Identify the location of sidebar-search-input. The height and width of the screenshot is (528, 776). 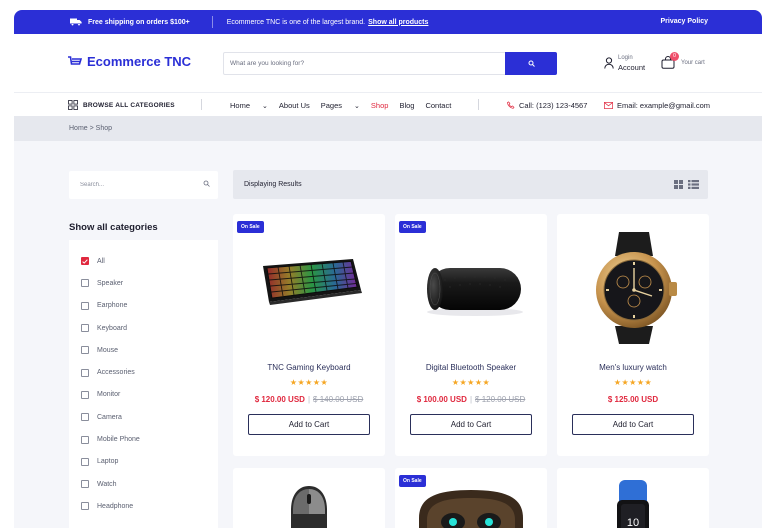
(129, 185).